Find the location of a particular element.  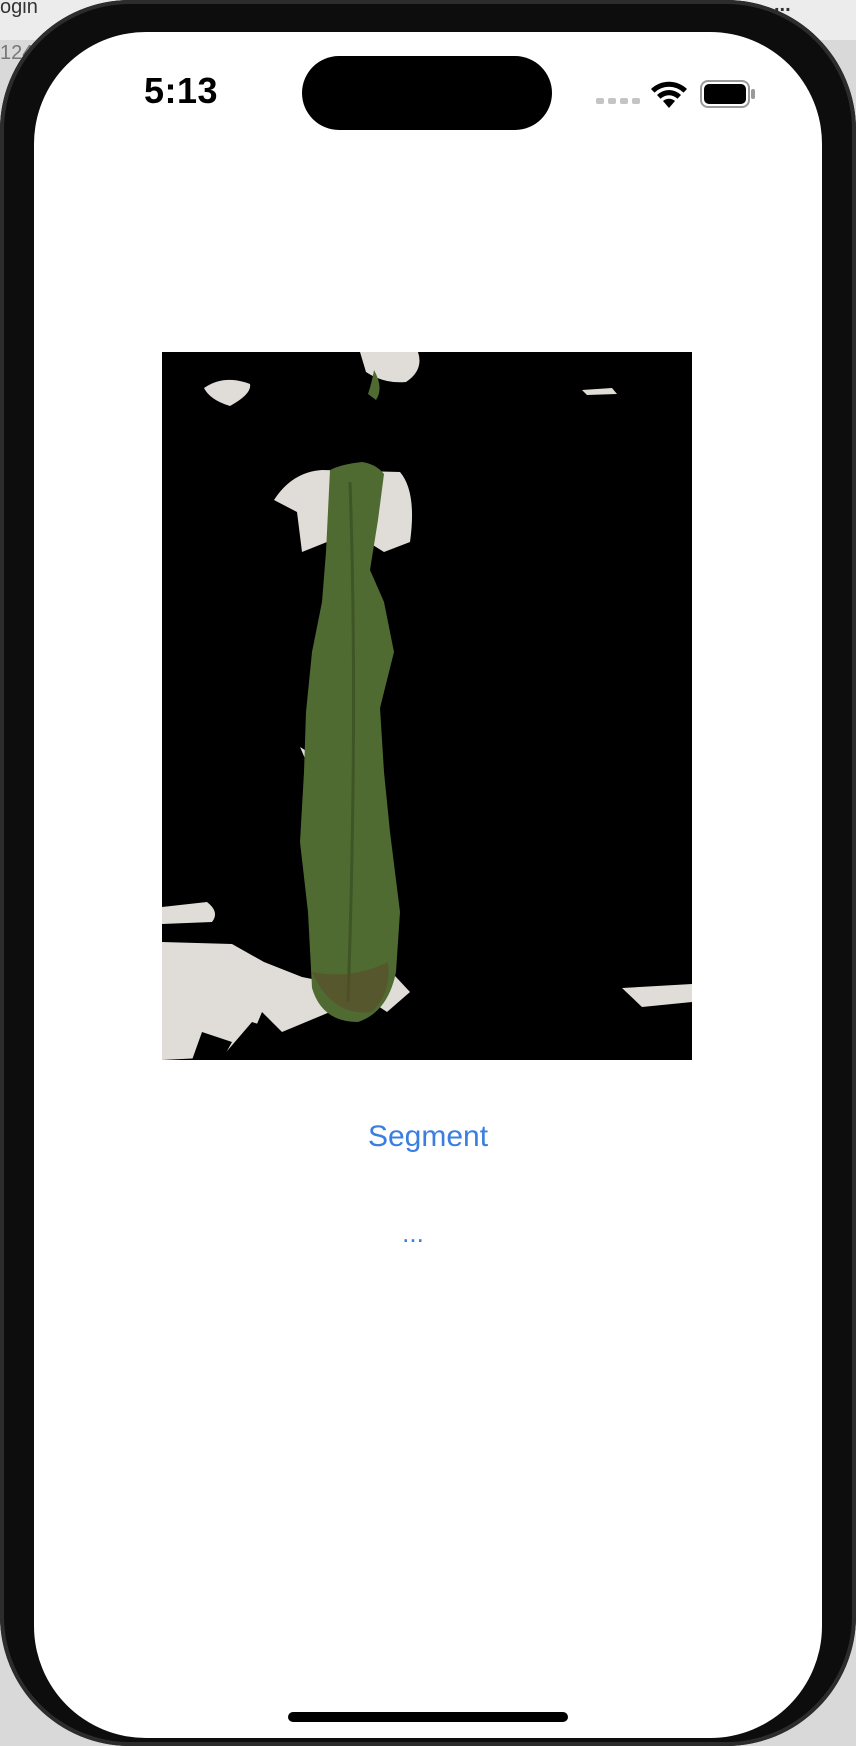

home-indicator is located at coordinates (428, 1717).